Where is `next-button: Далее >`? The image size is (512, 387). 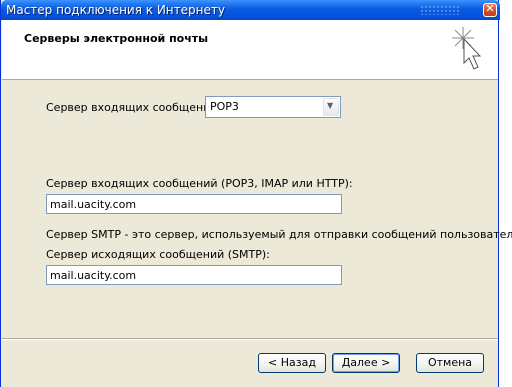 next-button: Далее > is located at coordinates (366, 363).